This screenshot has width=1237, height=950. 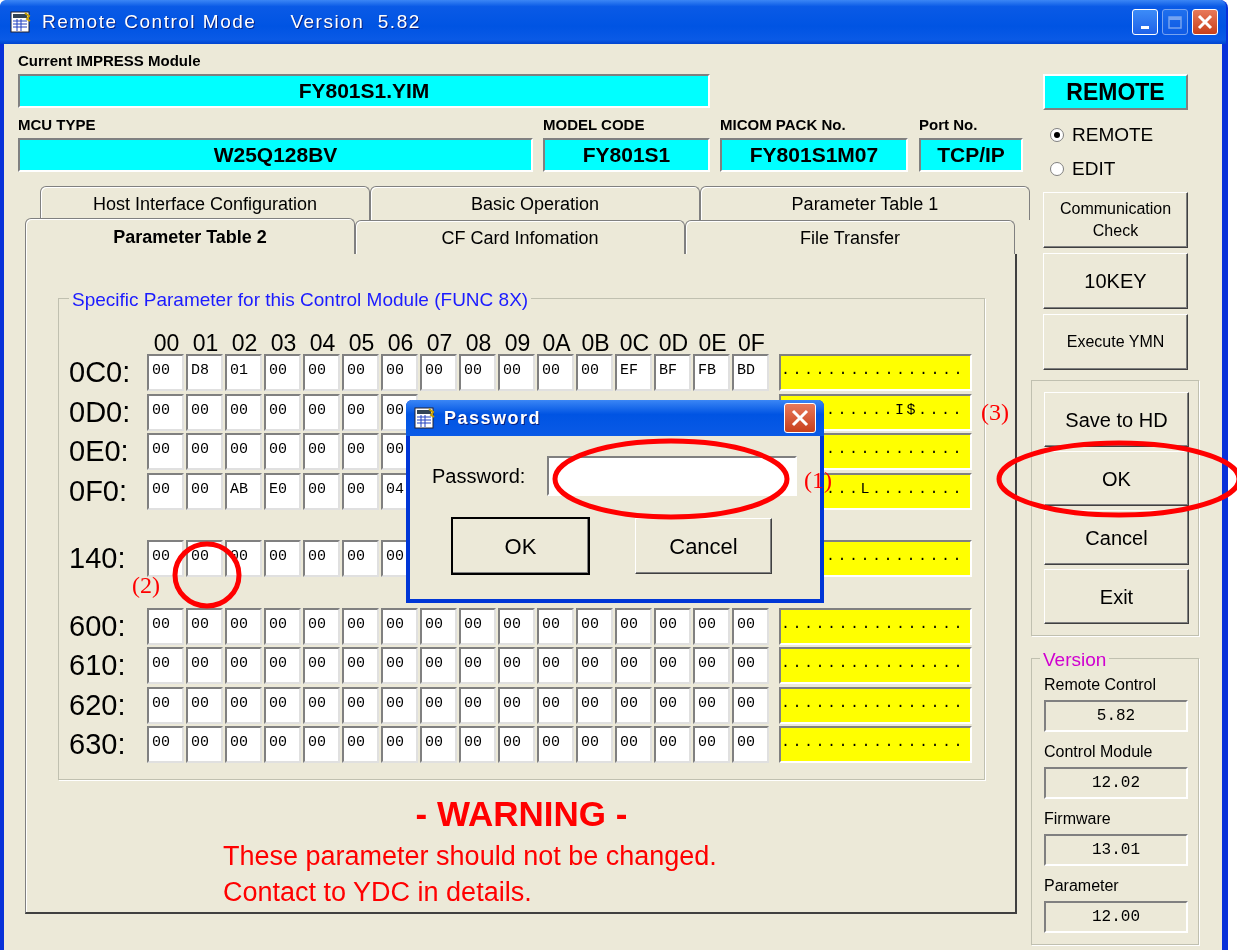 I want to click on action-button: Cancel, so click(x=1116, y=537).